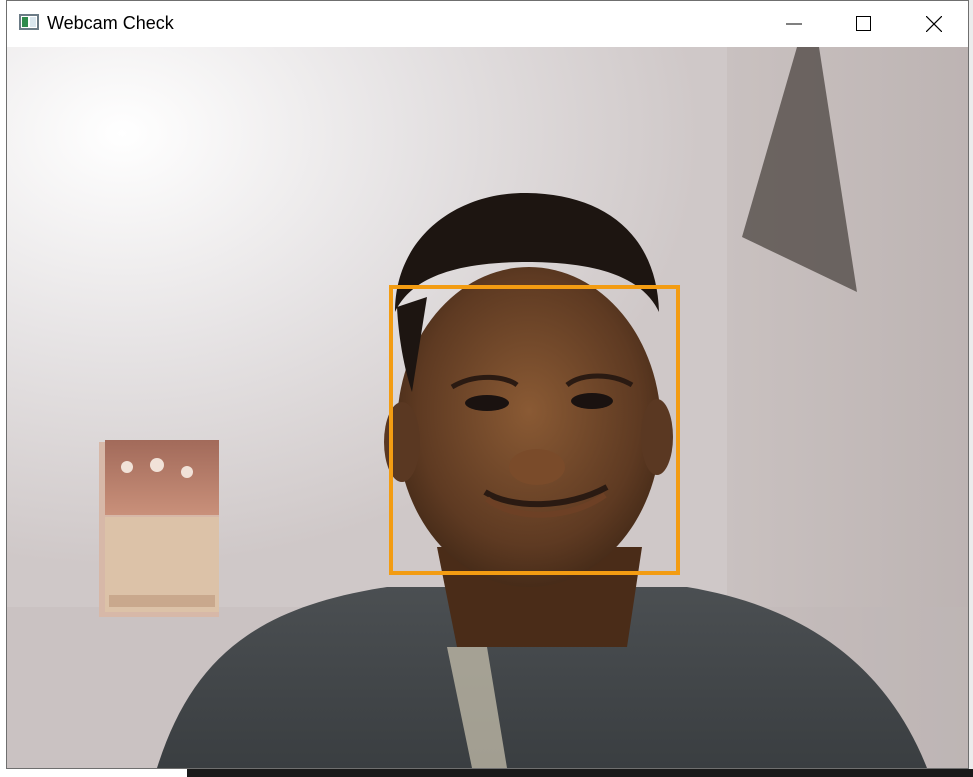  I want to click on title-bar: Webcam Check, so click(487, 24).